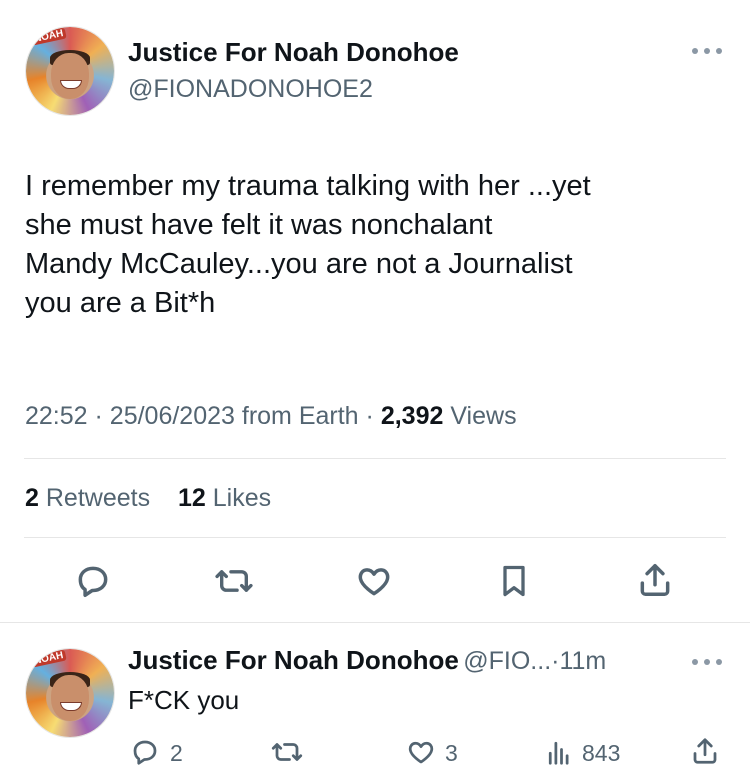 This screenshot has width=750, height=782. What do you see at coordinates (293, 52) in the screenshot?
I see `author-name: Justice For Noah Donohoe` at bounding box center [293, 52].